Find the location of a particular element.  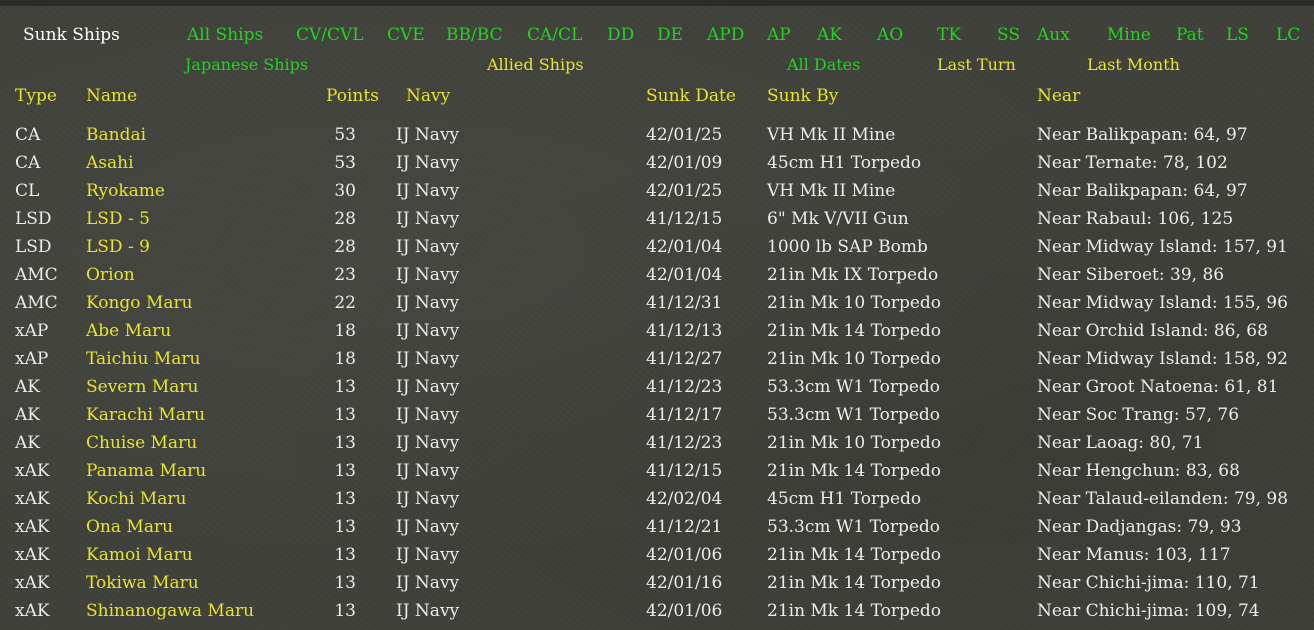

filter-cv-cvl: CV/CVL is located at coordinates (330, 35).